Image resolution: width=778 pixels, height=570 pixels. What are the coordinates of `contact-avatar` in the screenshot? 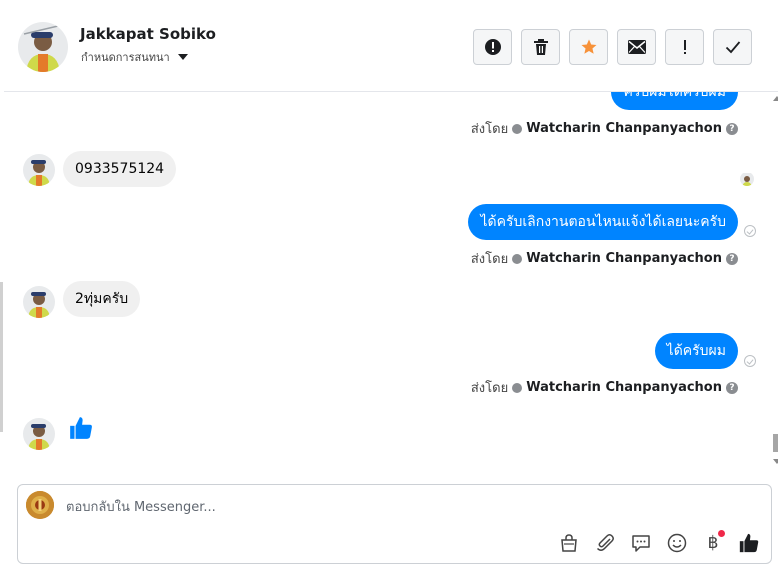 It's located at (43, 47).